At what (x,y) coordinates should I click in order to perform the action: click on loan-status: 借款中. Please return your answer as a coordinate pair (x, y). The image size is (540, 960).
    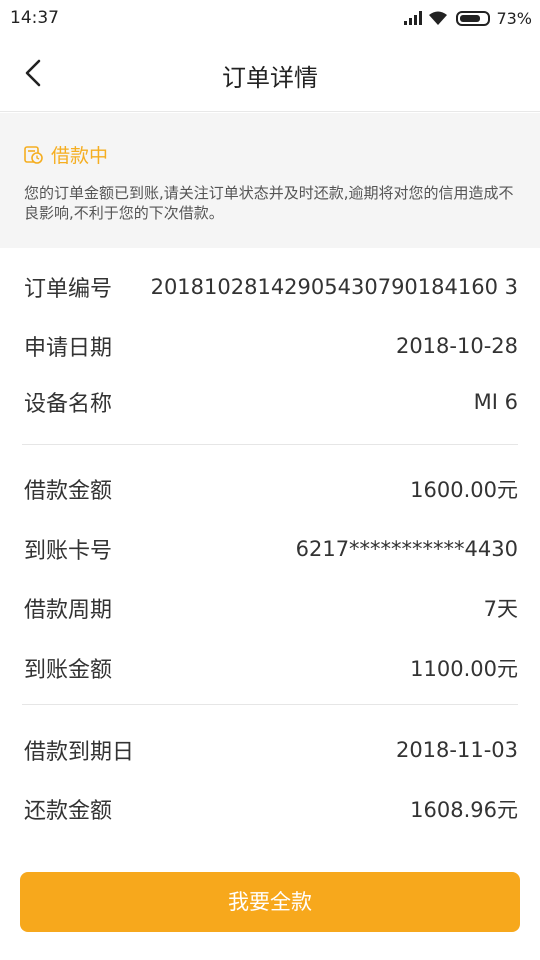
    Looking at the image, I should click on (66, 154).